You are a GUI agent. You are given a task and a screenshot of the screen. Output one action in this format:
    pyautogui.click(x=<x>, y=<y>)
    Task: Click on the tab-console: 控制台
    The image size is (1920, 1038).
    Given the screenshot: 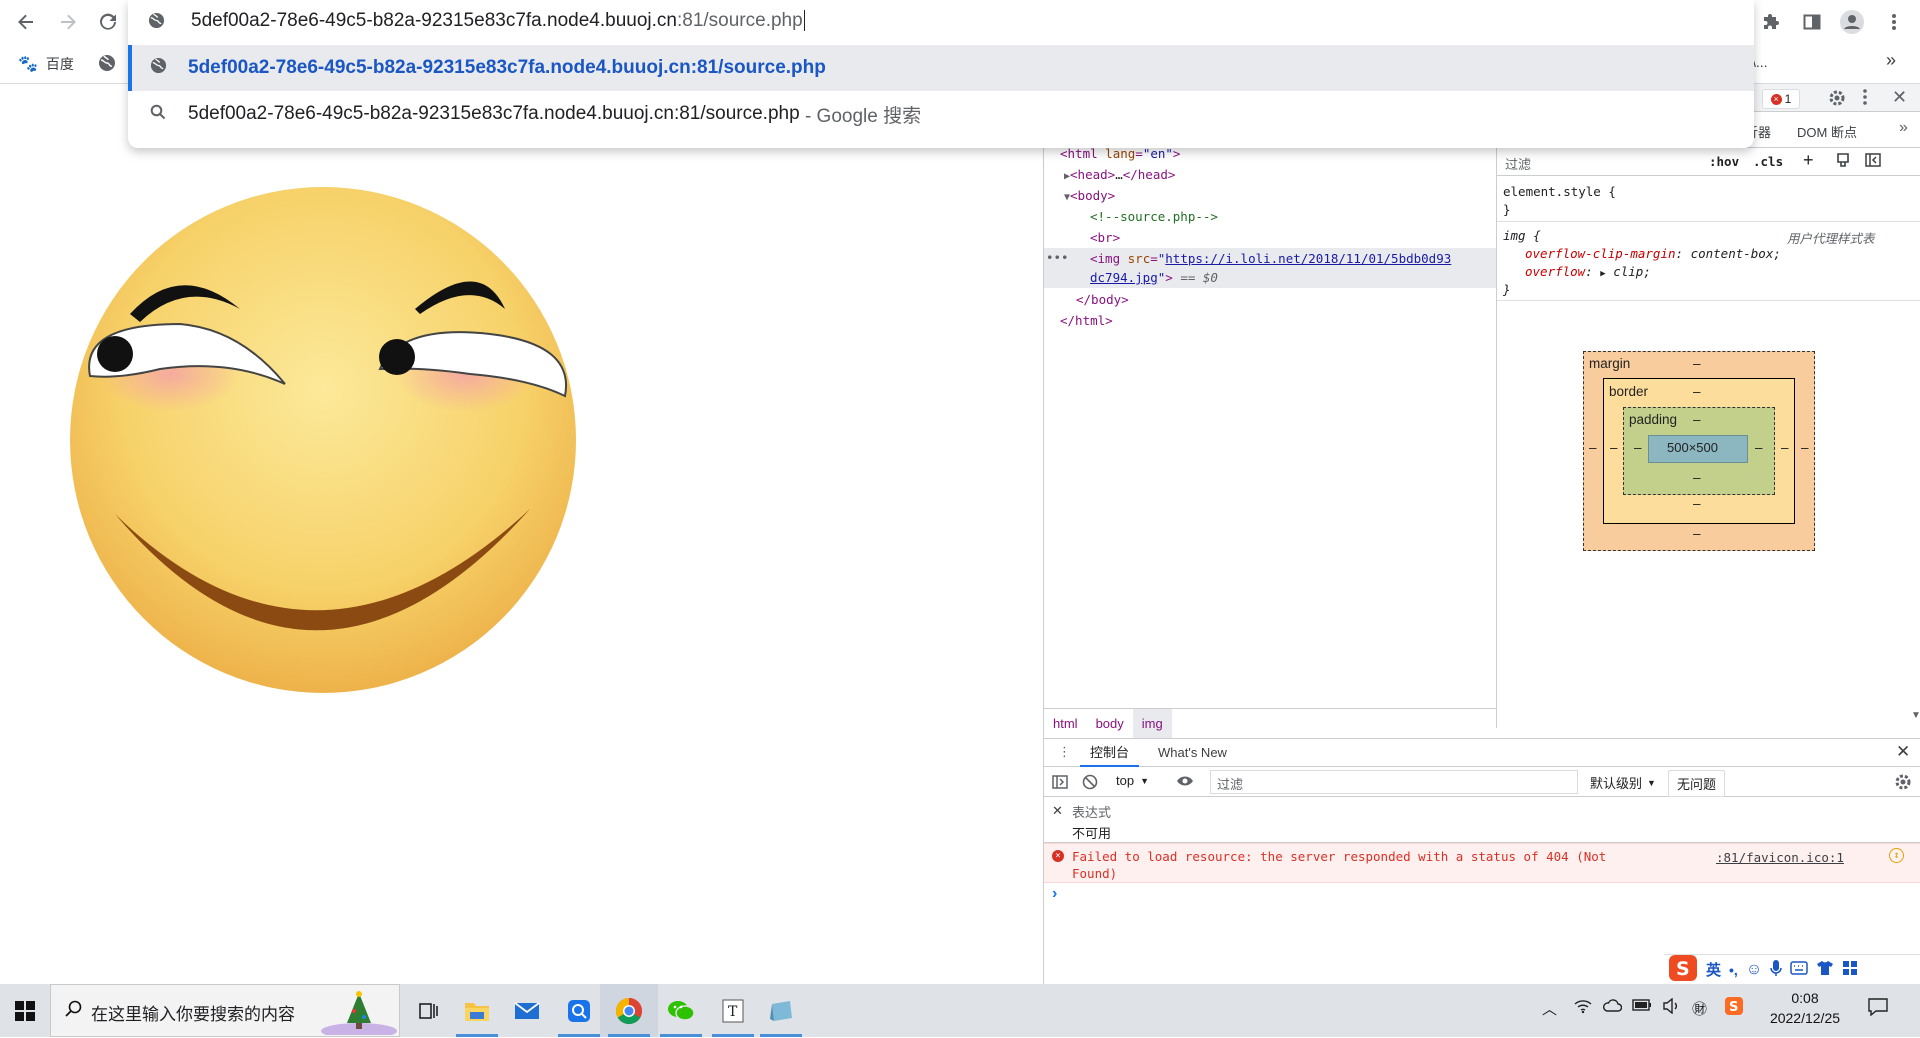 What is the action you would take?
    pyautogui.click(x=1110, y=753)
    